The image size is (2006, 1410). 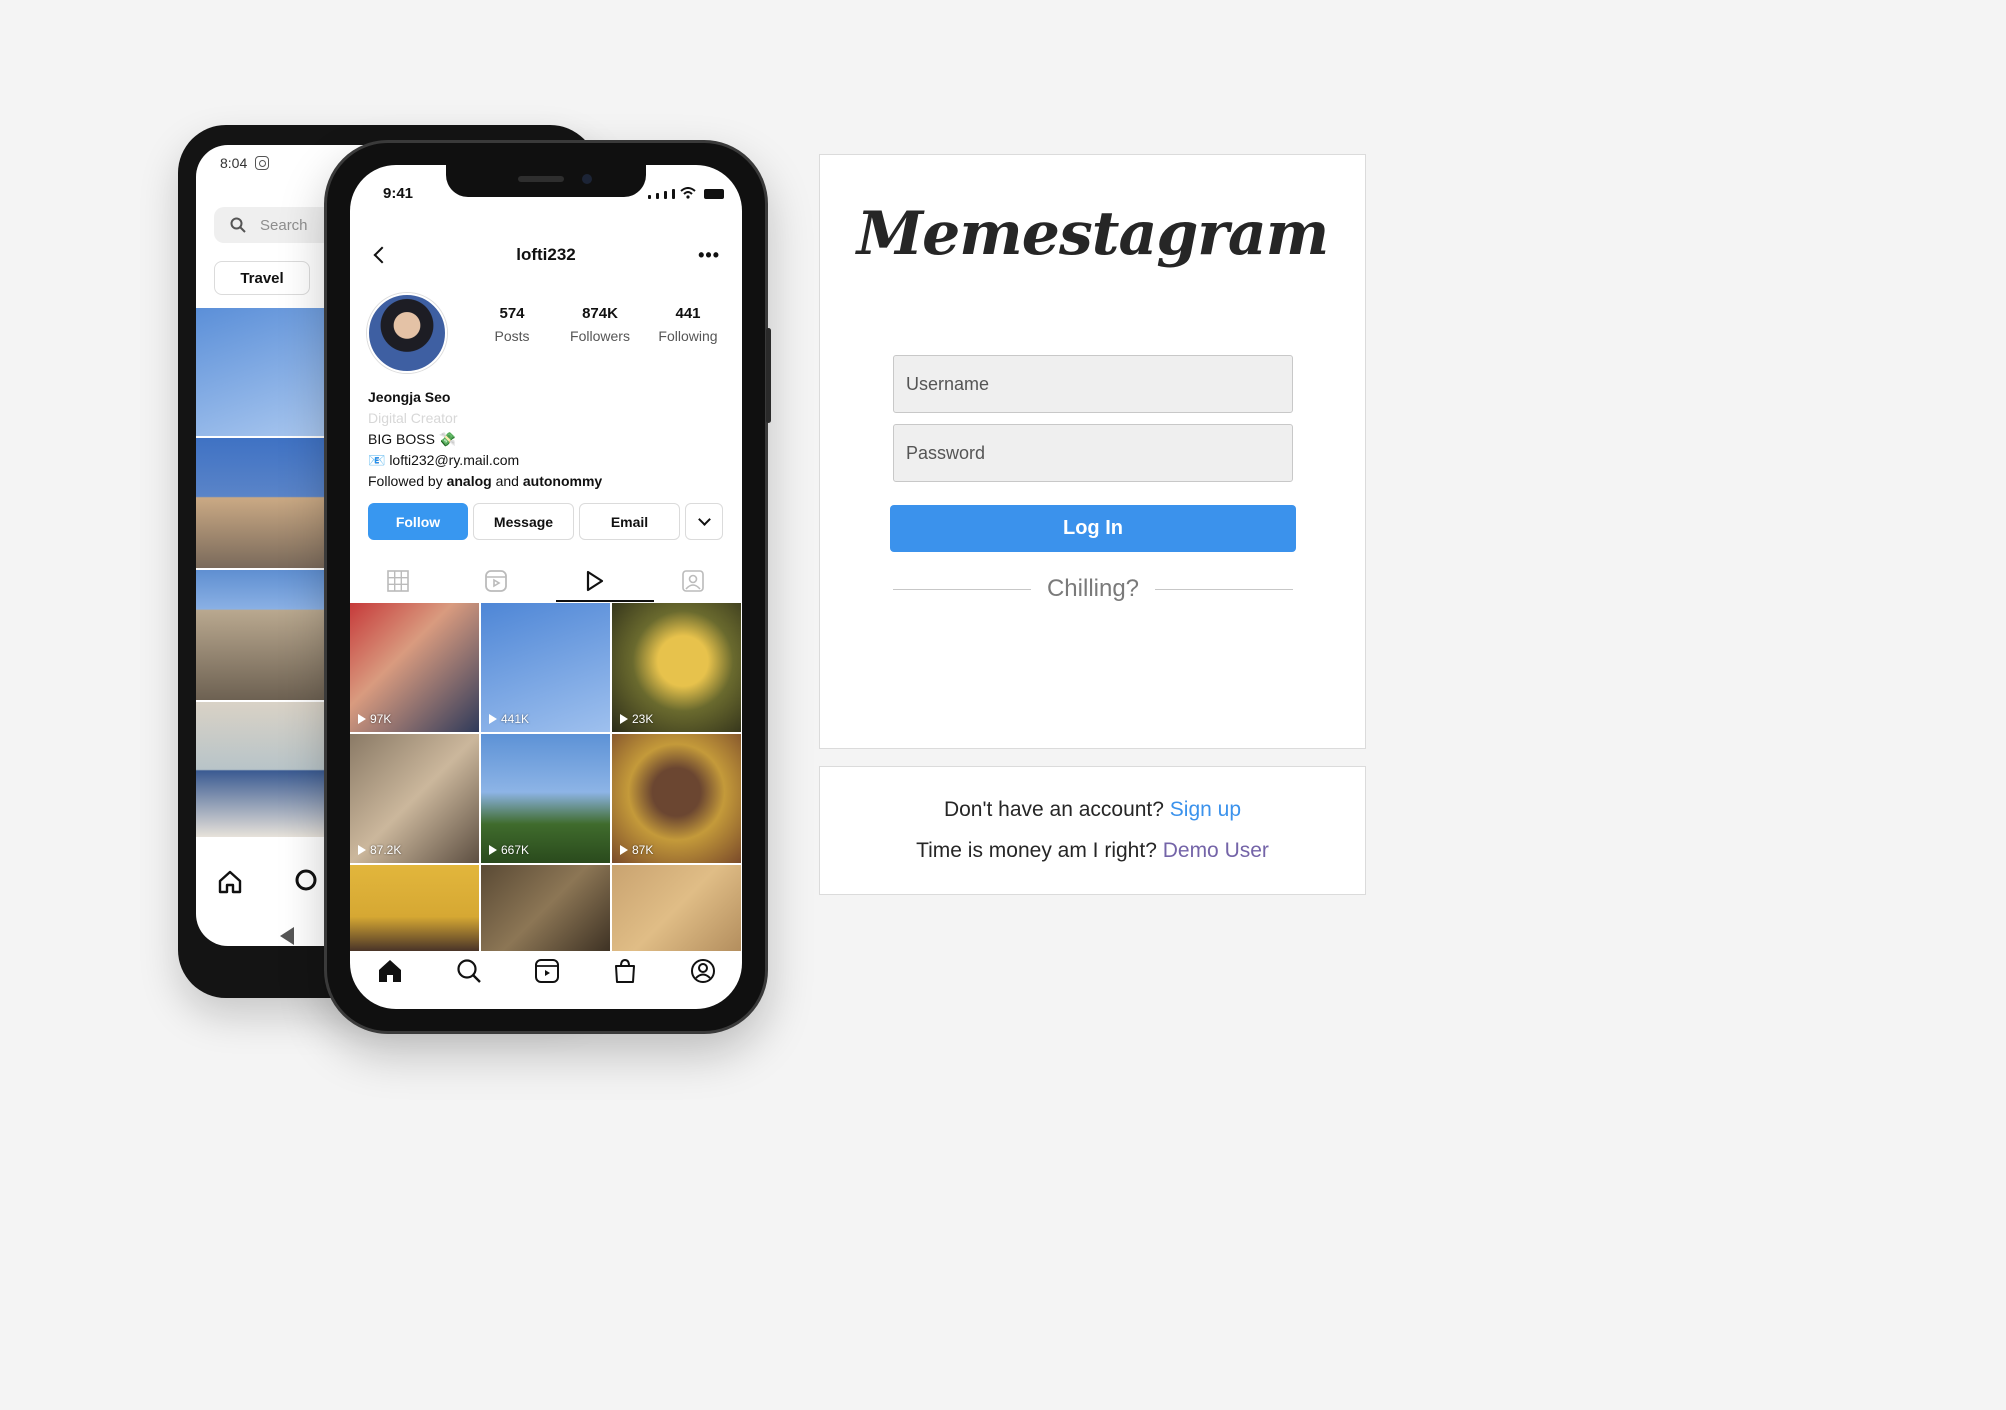 What do you see at coordinates (546, 181) in the screenshot?
I see `phone-notch` at bounding box center [546, 181].